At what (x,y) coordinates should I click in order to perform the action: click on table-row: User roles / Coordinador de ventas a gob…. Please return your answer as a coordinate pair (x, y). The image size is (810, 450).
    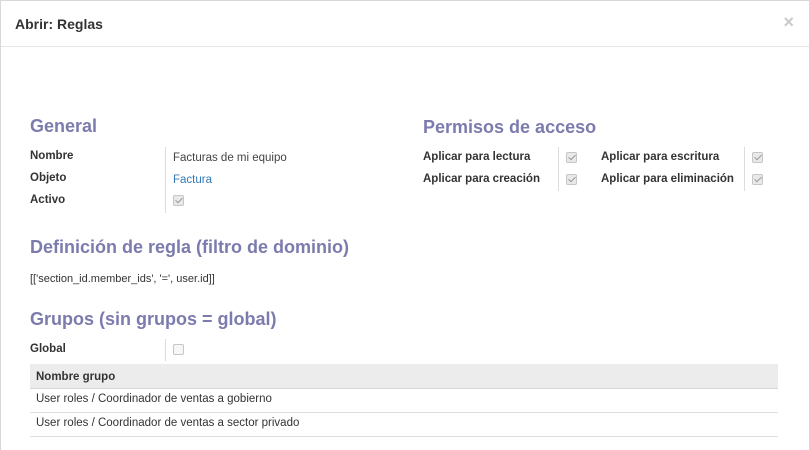
    Looking at the image, I should click on (404, 401).